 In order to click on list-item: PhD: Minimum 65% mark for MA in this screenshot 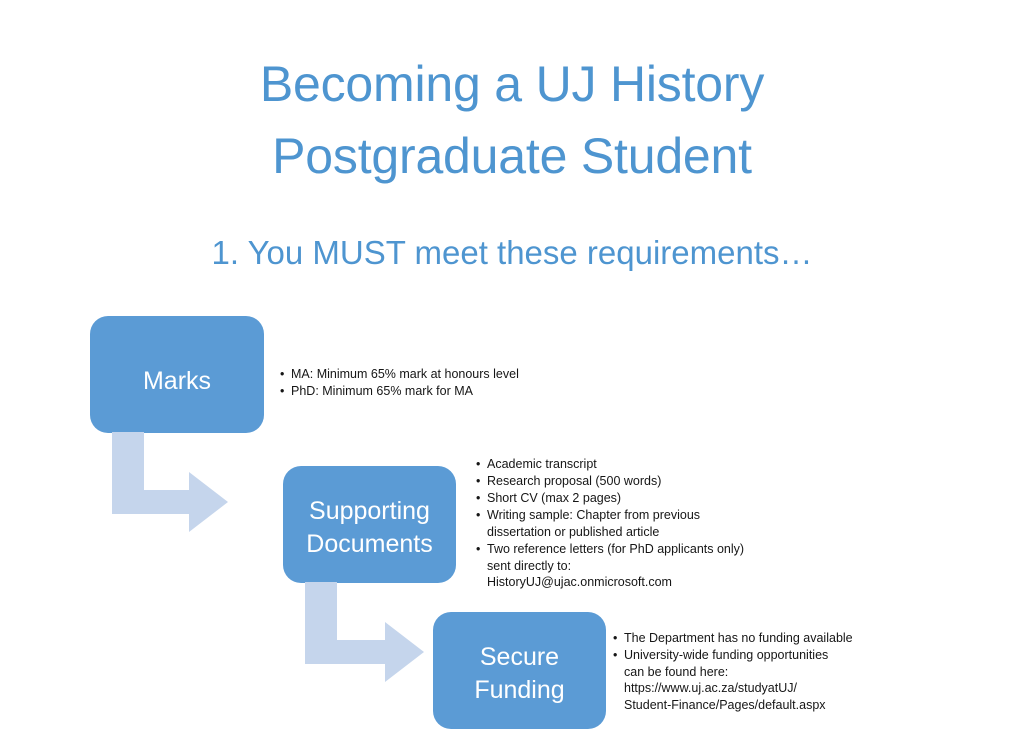, I will do `click(430, 391)`.